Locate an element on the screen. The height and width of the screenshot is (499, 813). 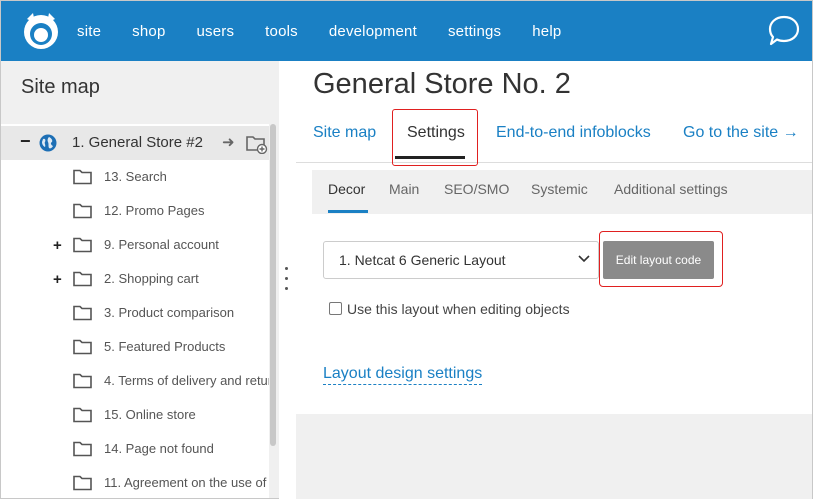
edit-layout-code-button: Edit layout code is located at coordinates (658, 260).